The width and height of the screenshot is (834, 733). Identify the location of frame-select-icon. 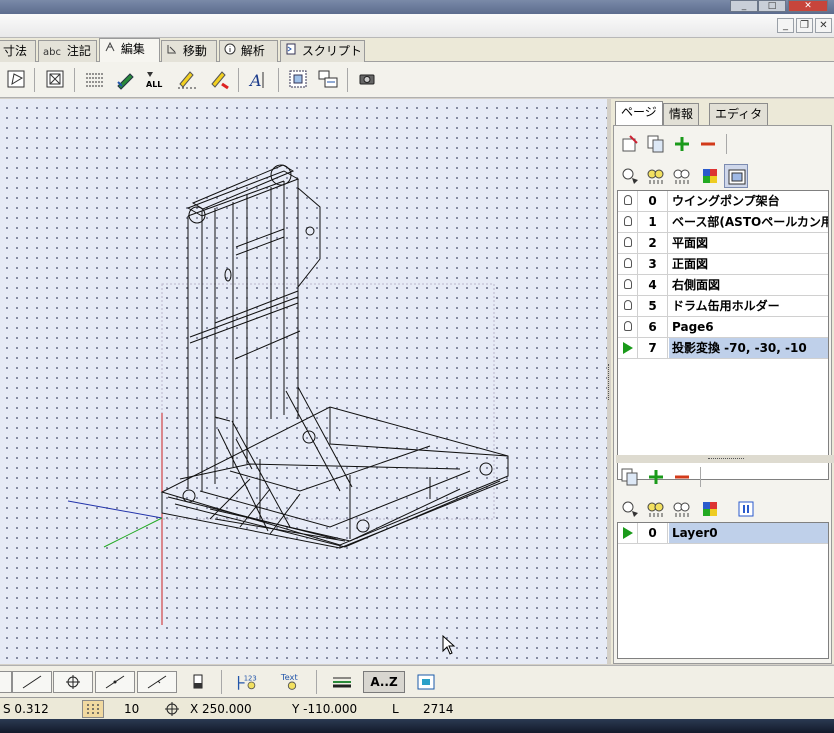
(55, 79).